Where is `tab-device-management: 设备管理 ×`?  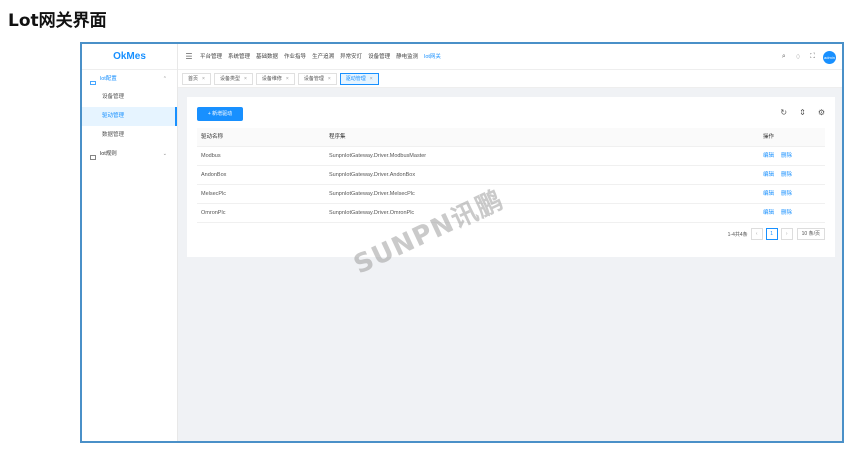 tab-device-management: 设备管理 × is located at coordinates (317, 78).